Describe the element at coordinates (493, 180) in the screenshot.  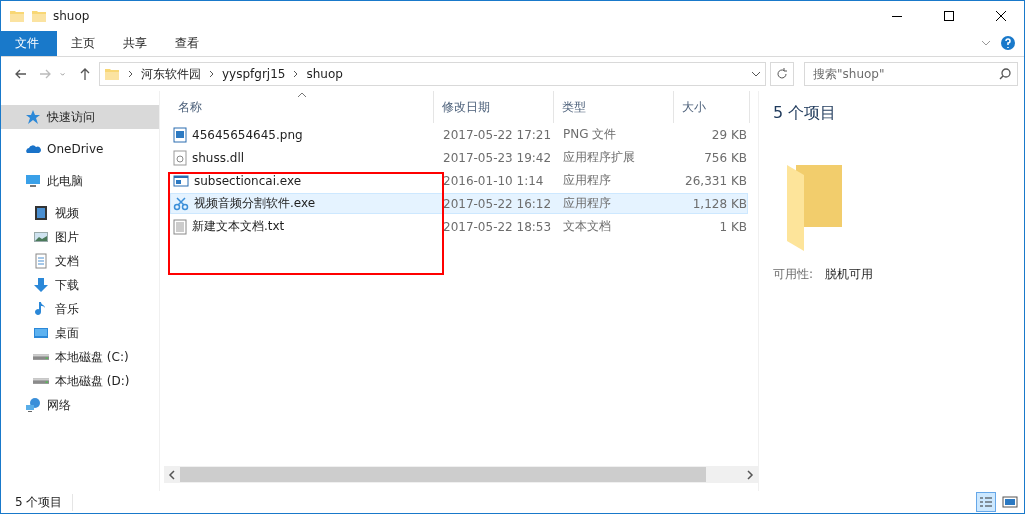
I see `date-cell-text: 2016-01-10 1:14` at that location.